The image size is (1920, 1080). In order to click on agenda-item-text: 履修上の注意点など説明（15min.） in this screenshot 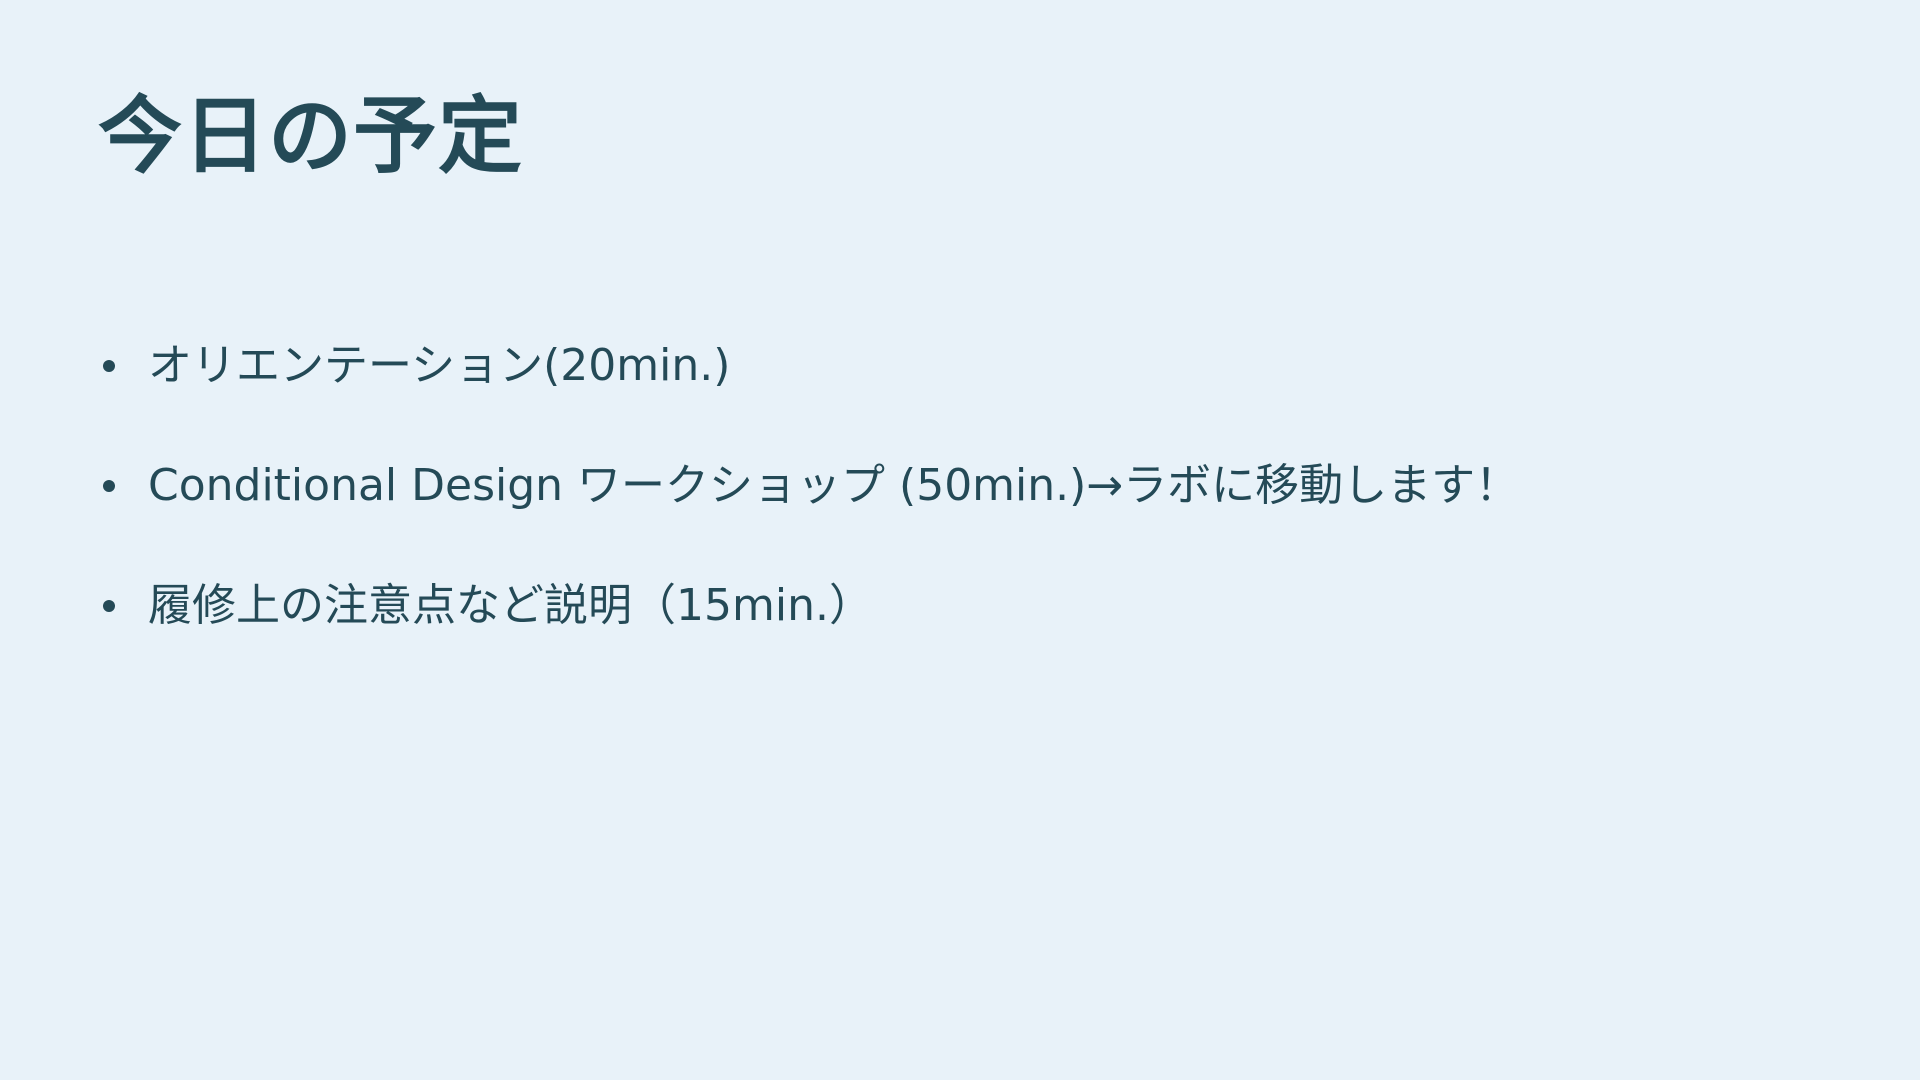, I will do `click(510, 605)`.